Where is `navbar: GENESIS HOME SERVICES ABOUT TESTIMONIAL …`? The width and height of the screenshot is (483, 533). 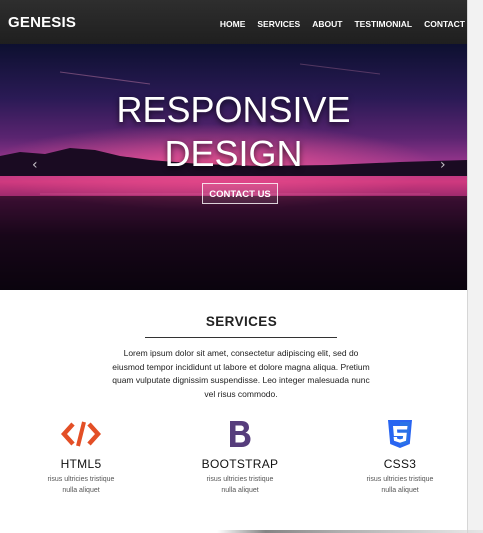
navbar: GENESIS HOME SERVICES ABOUT TESTIMONIAL … is located at coordinates (233, 22).